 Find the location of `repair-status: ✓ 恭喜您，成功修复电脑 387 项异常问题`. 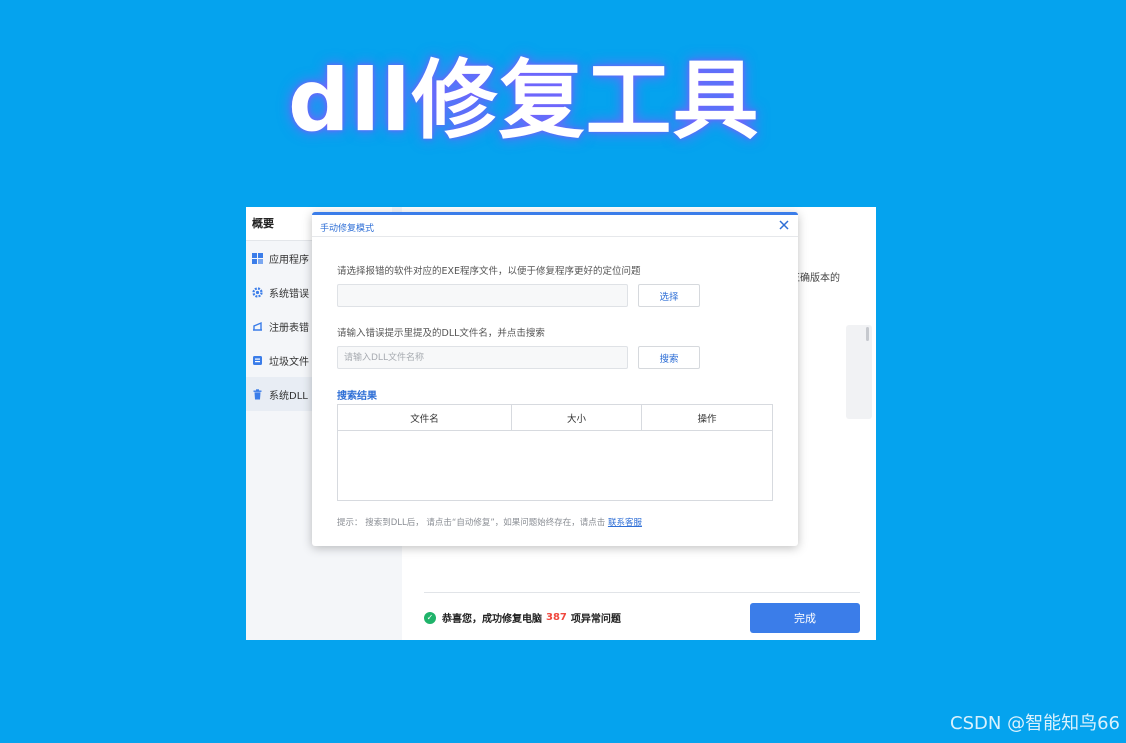

repair-status: ✓ 恭喜您，成功修复电脑 387 项异常问题 is located at coordinates (522, 617).